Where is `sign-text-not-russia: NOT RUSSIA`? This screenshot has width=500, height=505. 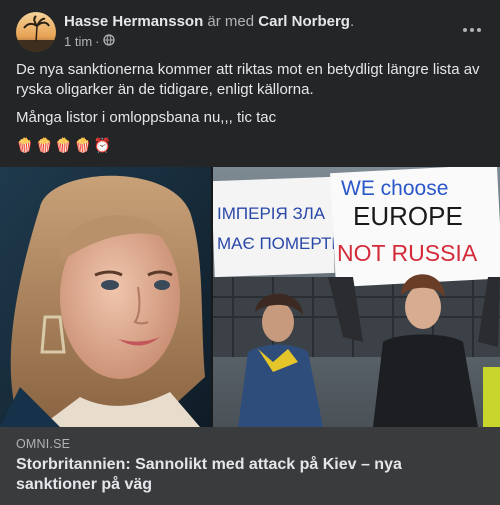
sign-text-not-russia: NOT RUSSIA is located at coordinates (407, 253).